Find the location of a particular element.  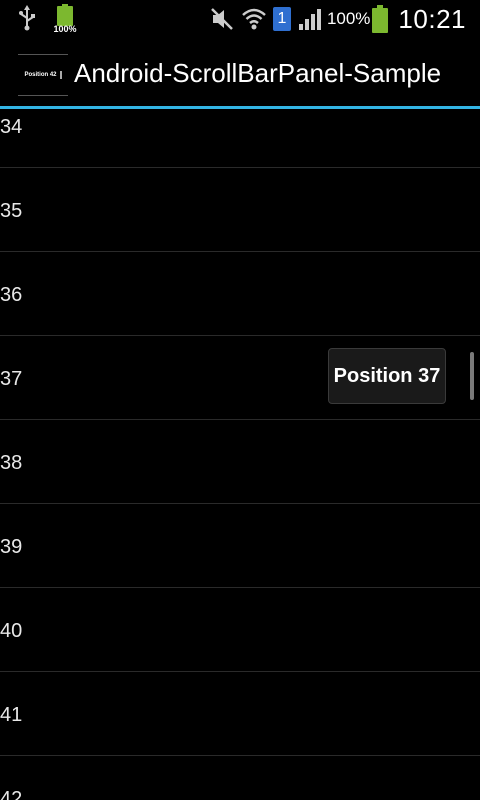

battery-small-percent: 100% is located at coordinates (65, 29).